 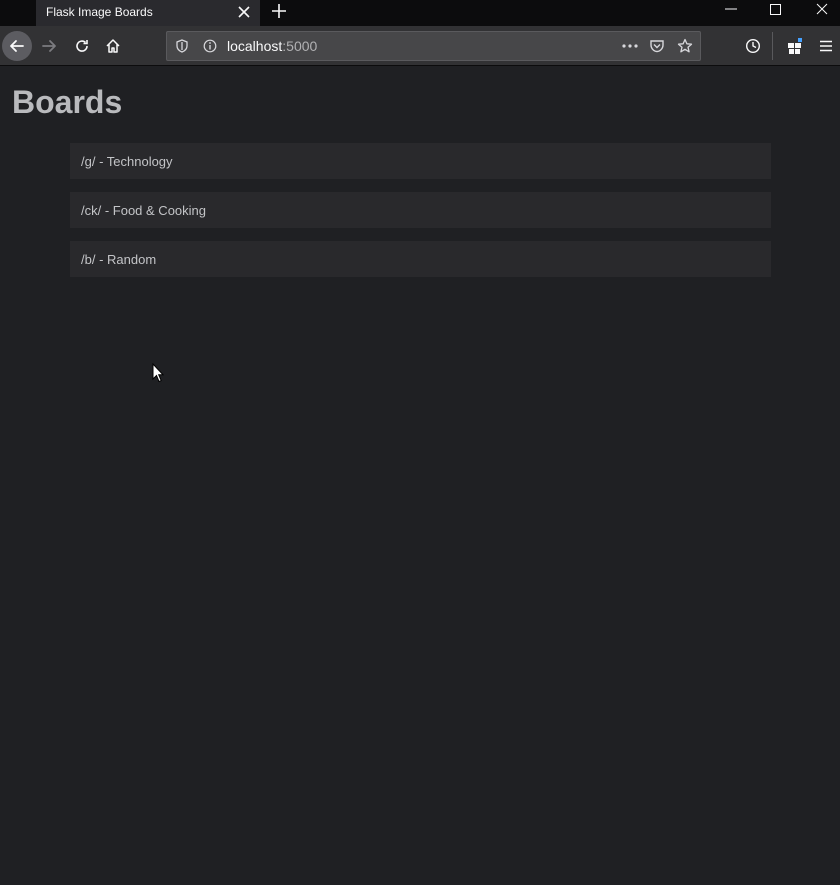 What do you see at coordinates (300, 46) in the screenshot?
I see `url-port: :5000` at bounding box center [300, 46].